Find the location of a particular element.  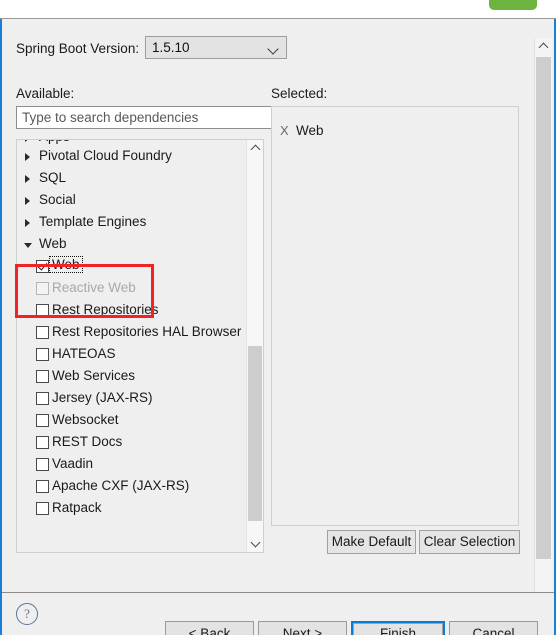

search-dependencies-input: Type to search dependencies is located at coordinates (150, 117).